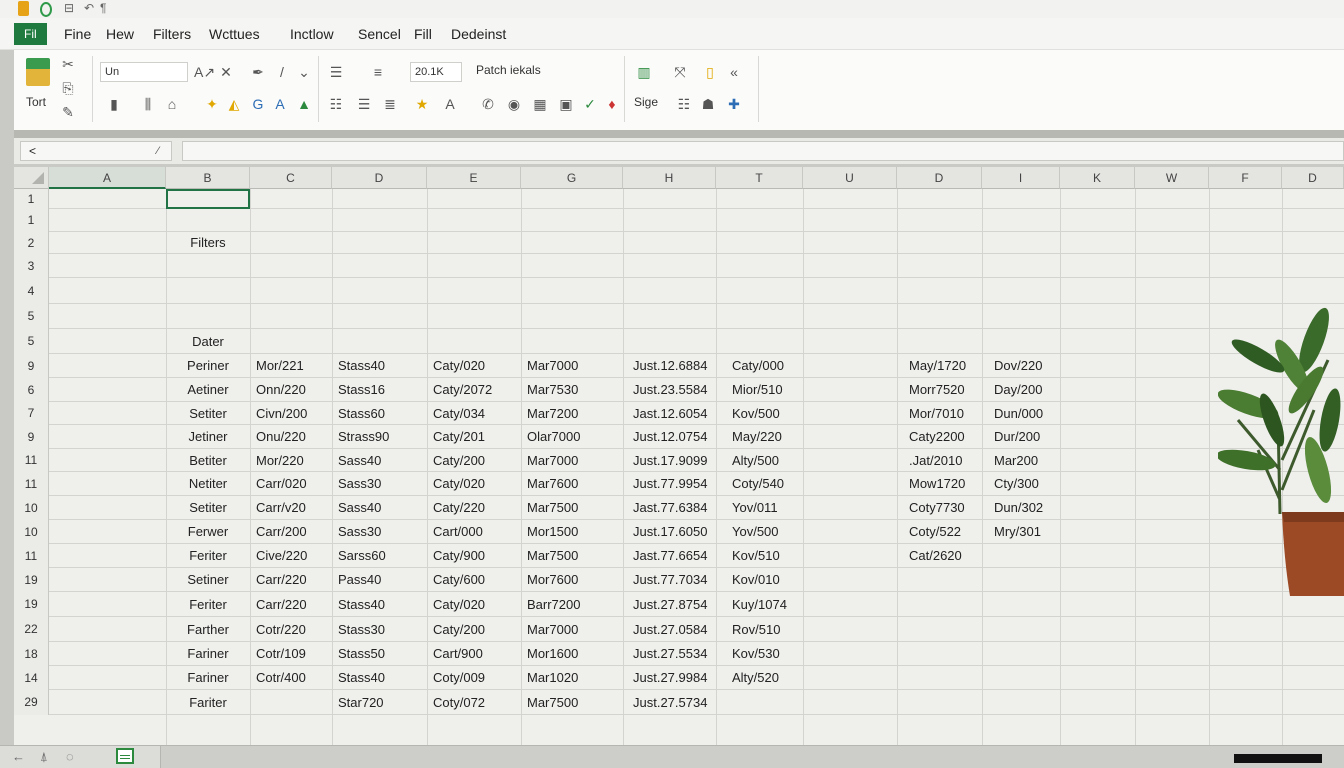 The image size is (1344, 768). I want to click on table-cell: .Jat/2010, so click(945, 460).